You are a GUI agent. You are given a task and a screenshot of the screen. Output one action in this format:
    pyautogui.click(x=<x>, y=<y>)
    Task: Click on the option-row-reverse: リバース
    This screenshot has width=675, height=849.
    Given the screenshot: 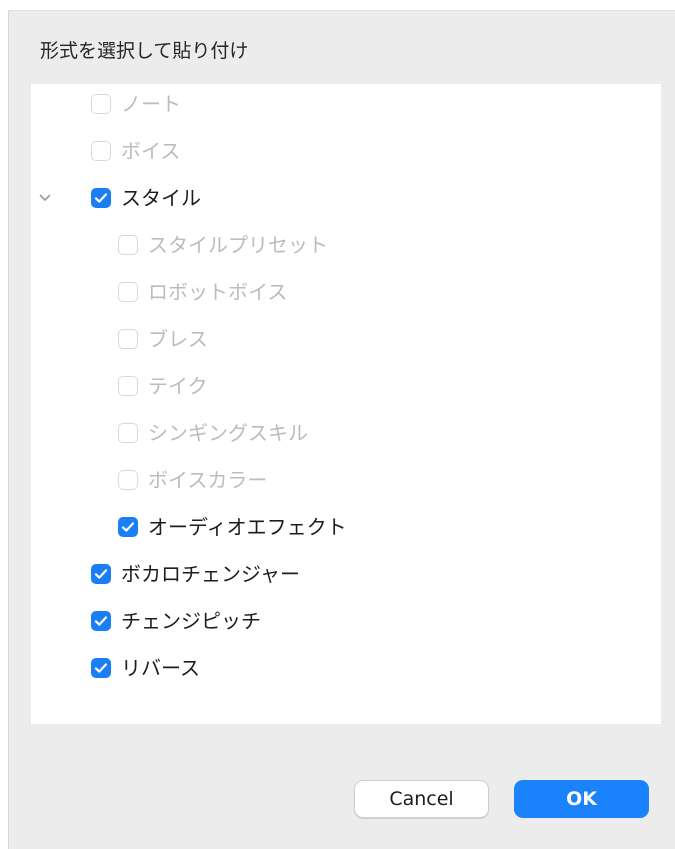 What is the action you would take?
    pyautogui.click(x=145, y=668)
    